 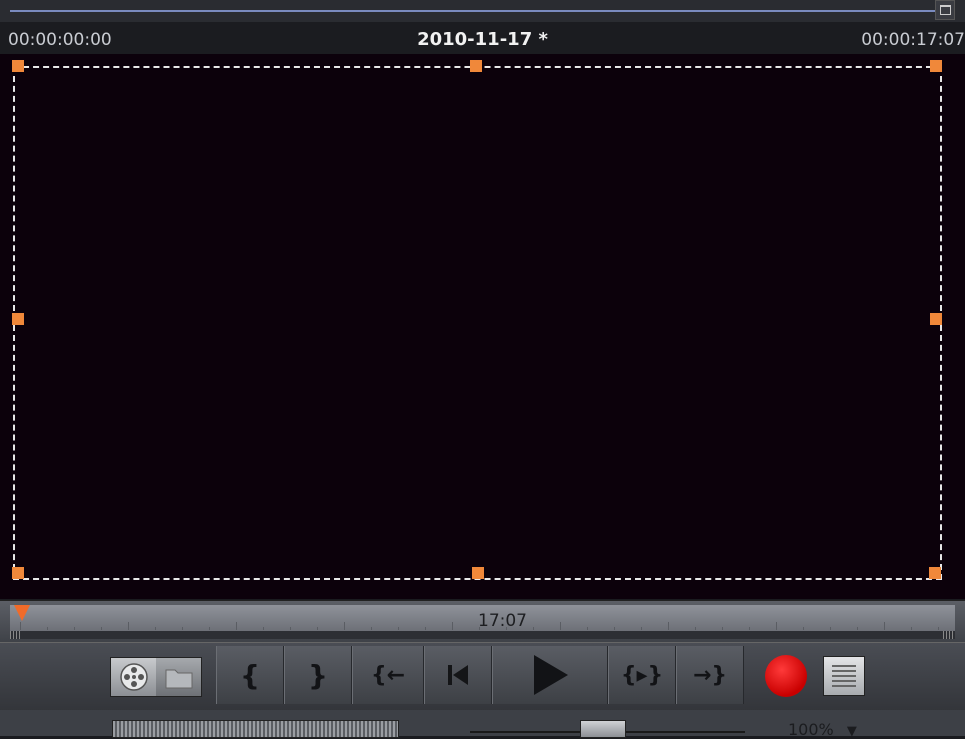 I want to click on play-icon, so click(x=551, y=675).